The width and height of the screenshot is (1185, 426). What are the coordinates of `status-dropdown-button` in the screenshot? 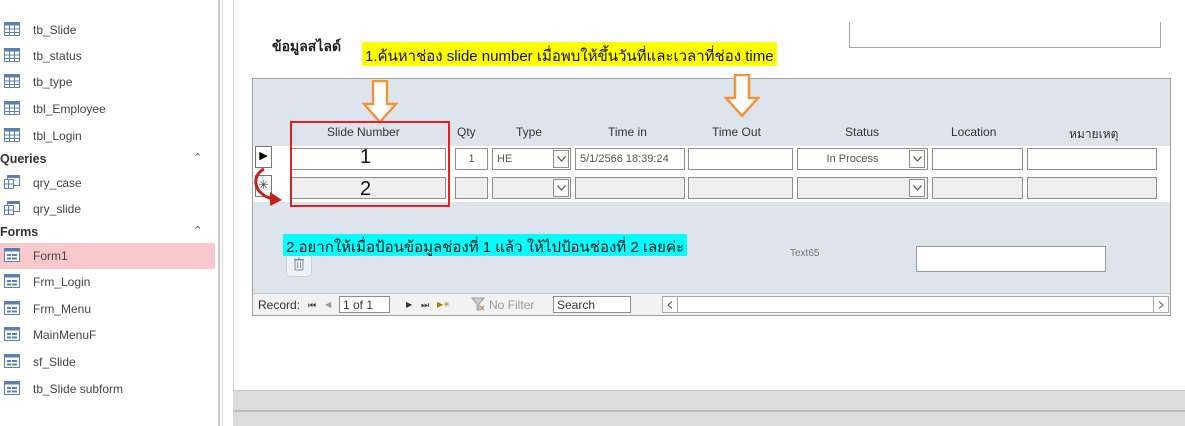 It's located at (917, 159).